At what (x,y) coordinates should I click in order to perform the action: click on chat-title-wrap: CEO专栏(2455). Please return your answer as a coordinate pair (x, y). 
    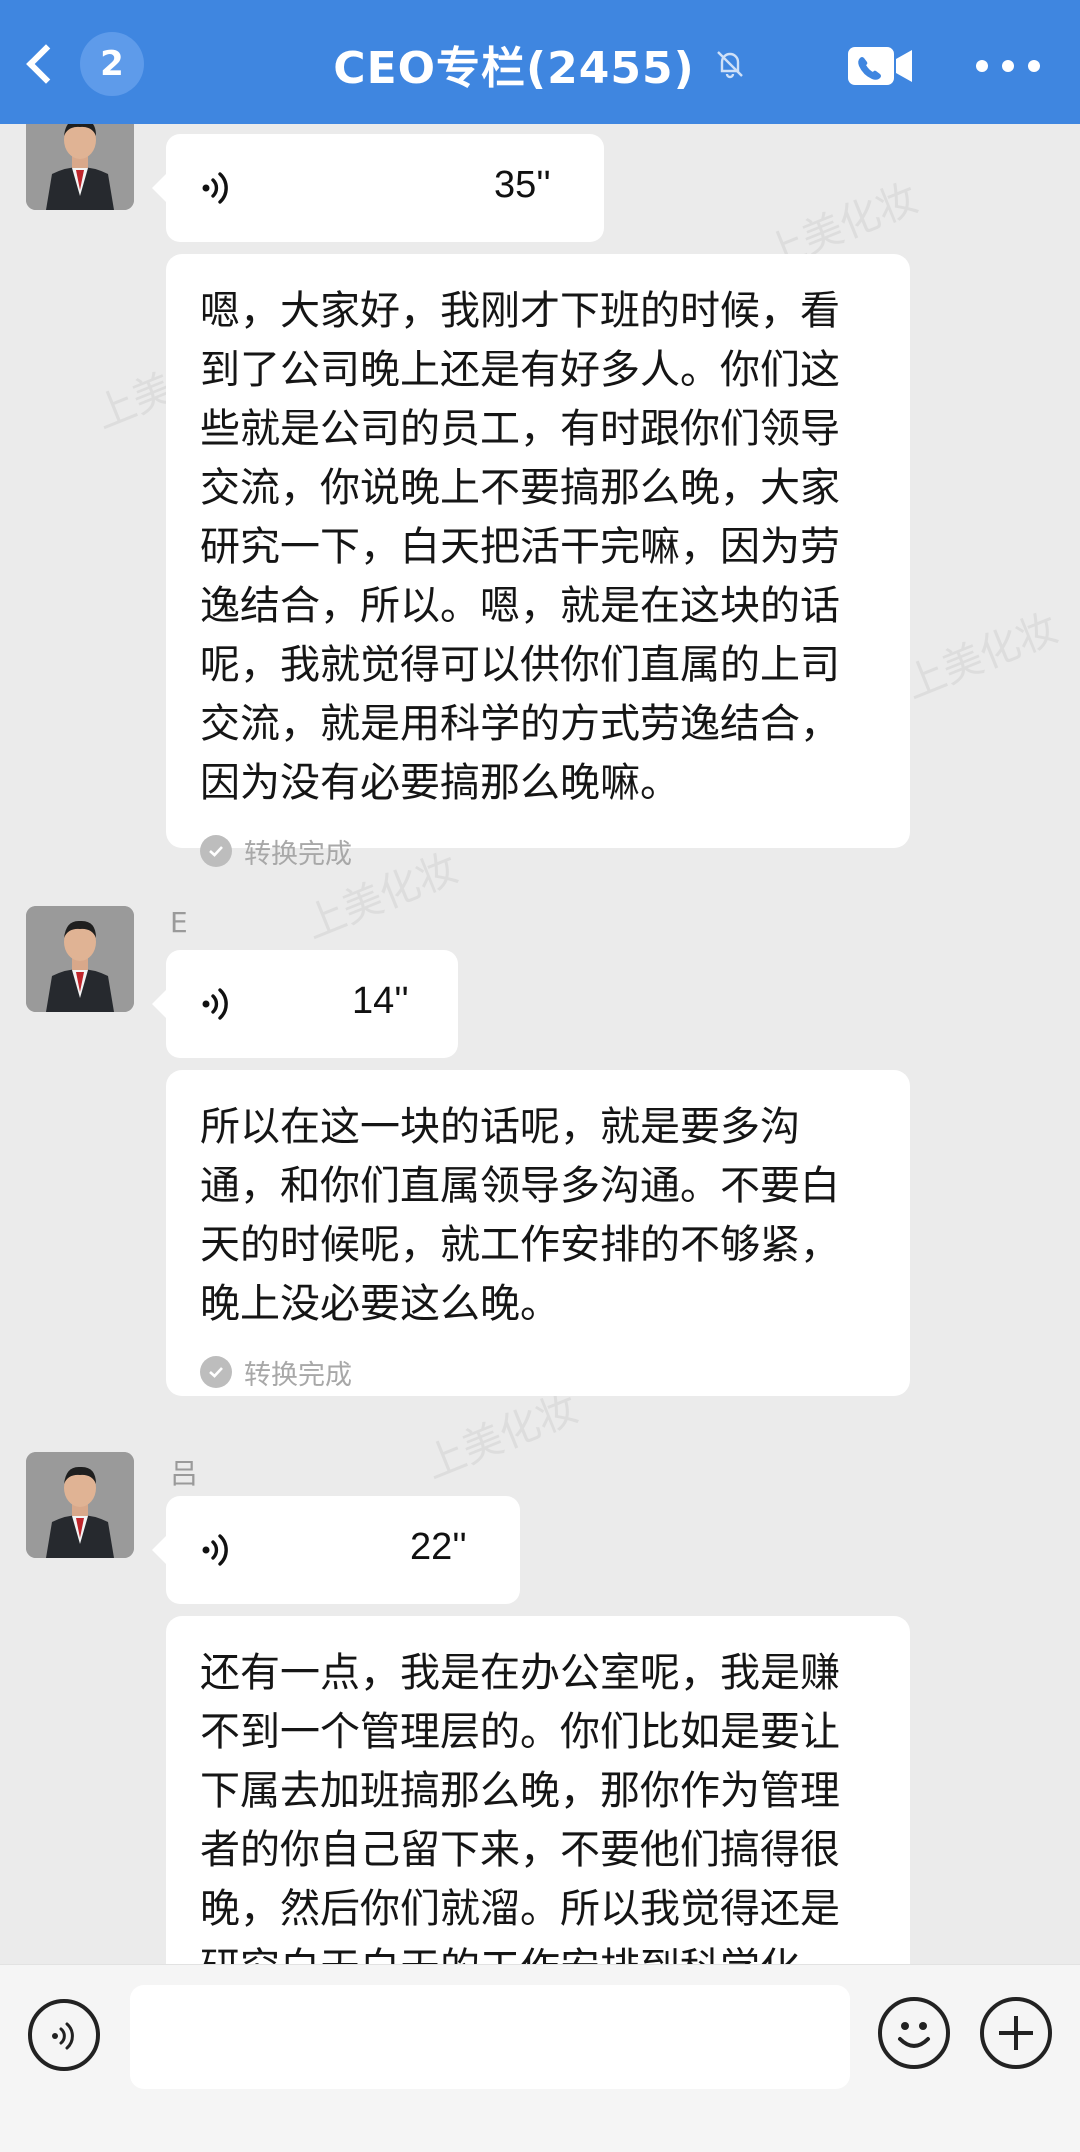
    Looking at the image, I should click on (540, 64).